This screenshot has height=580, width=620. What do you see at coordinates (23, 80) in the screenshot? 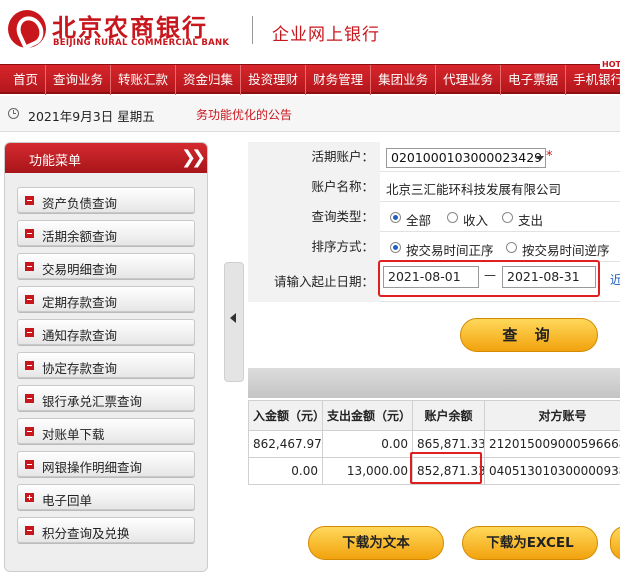
I see `nav-item-home: 首页` at bounding box center [23, 80].